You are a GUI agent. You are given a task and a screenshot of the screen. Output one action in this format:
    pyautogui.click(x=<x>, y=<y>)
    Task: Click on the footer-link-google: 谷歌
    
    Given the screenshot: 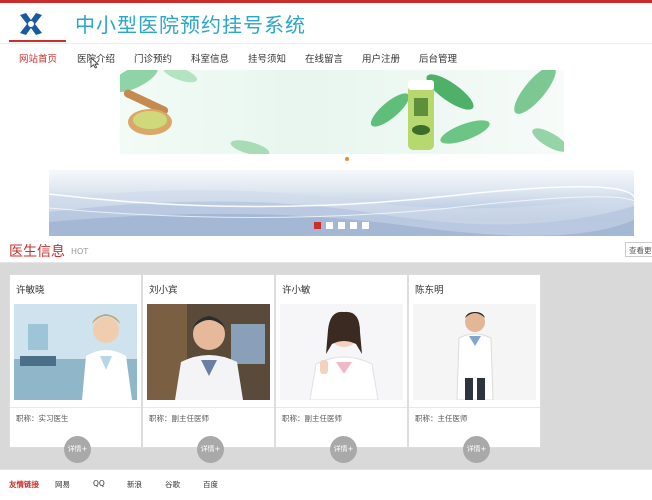 What is the action you would take?
    pyautogui.click(x=172, y=484)
    